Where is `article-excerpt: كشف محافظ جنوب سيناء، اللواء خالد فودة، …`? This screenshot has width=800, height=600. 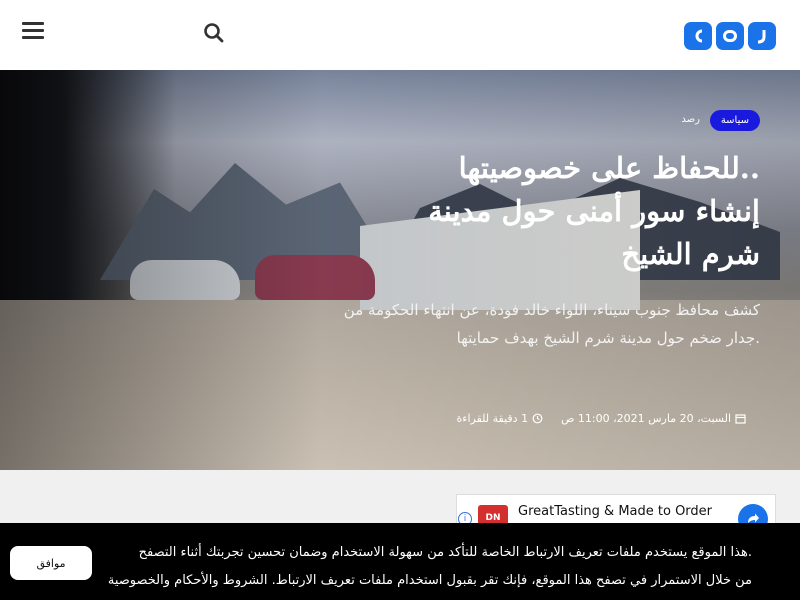 article-excerpt: كشف محافظ جنوب سيناء، اللواء خالد فودة، … is located at coordinates (551, 324).